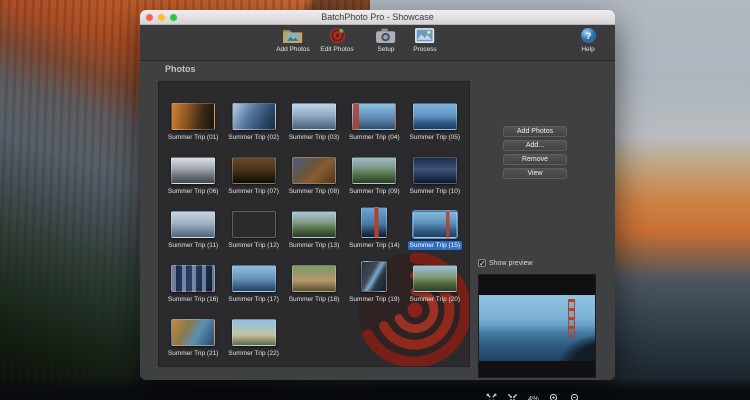 The width and height of the screenshot is (750, 400). What do you see at coordinates (193, 299) in the screenshot?
I see `photo-label: Summer Trip (16)` at bounding box center [193, 299].